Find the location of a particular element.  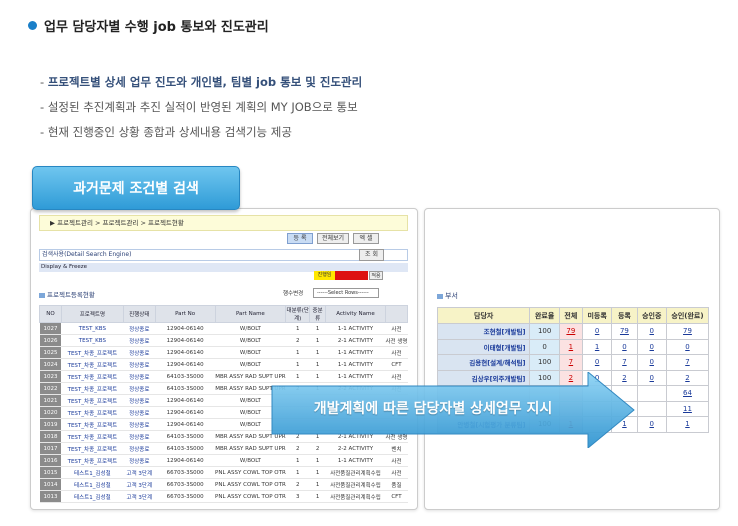

breadcrumb: ▶ 프로젝트관리 > 프로젝트관리 > 프로젝트현황 is located at coordinates (223, 223).